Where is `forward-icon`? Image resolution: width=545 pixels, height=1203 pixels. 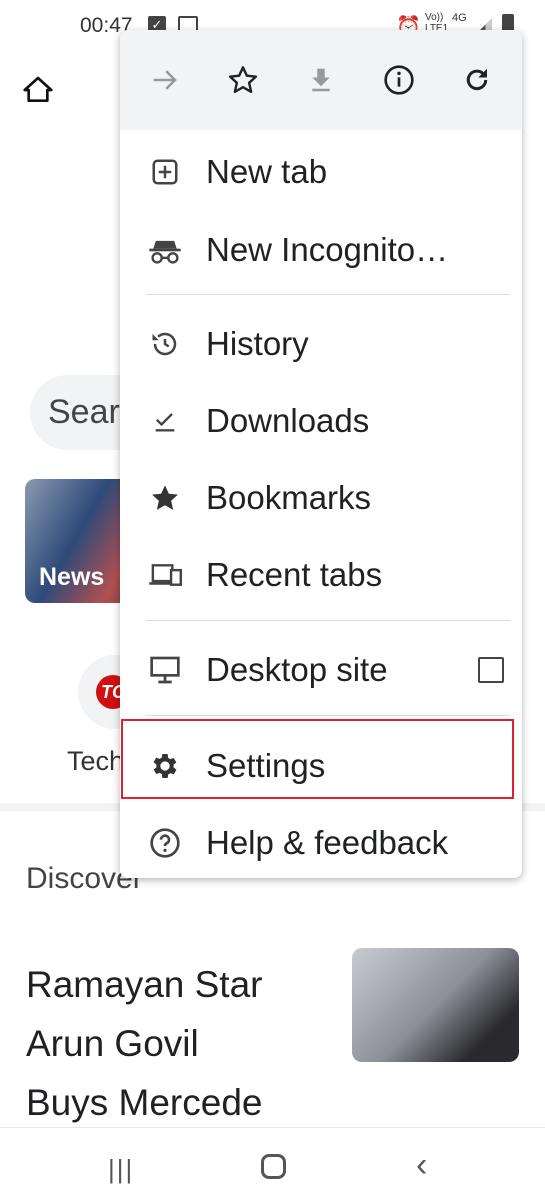 forward-icon is located at coordinates (165, 80).